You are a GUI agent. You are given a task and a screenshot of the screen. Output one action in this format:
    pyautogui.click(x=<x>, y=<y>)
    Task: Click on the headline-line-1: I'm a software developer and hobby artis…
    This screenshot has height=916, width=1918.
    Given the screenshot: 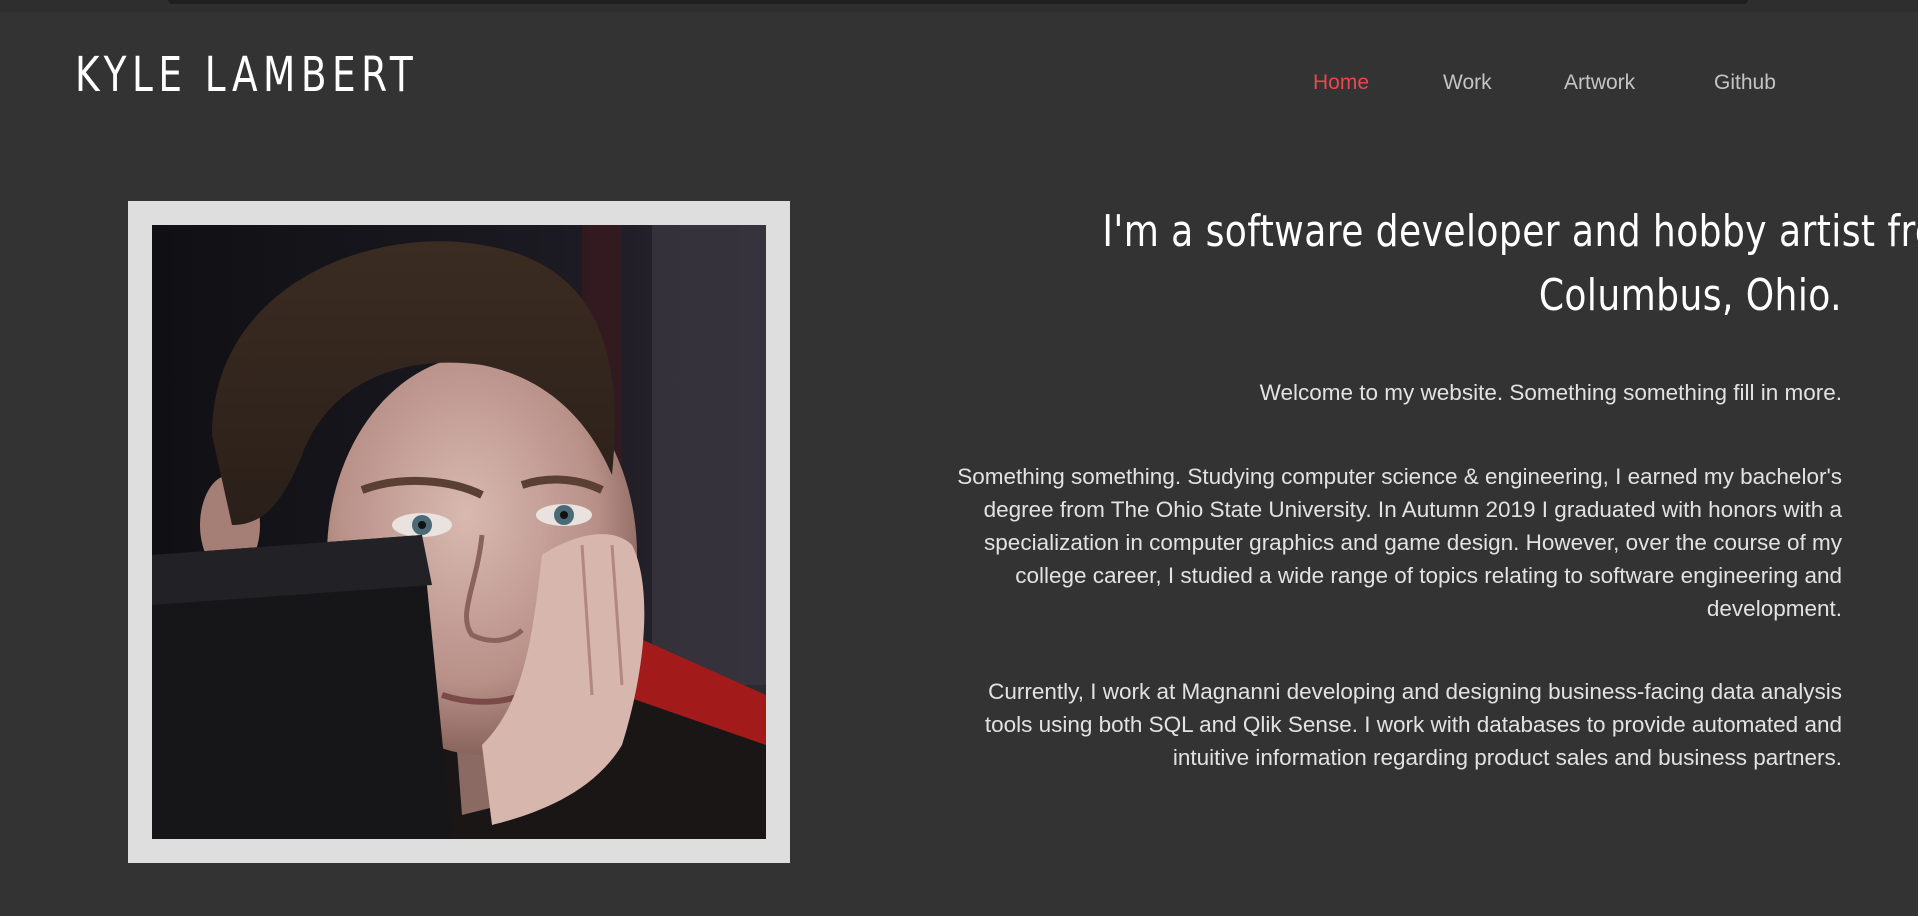 What is the action you would take?
    pyautogui.click(x=1510, y=231)
    